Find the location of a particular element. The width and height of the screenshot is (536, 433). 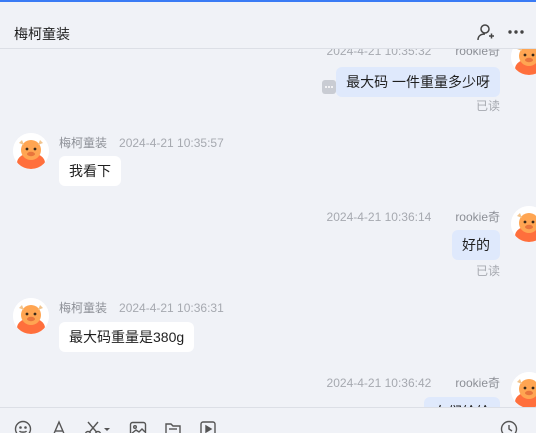

message-bubble: 最大码 一件重量多少呀 is located at coordinates (418, 82).